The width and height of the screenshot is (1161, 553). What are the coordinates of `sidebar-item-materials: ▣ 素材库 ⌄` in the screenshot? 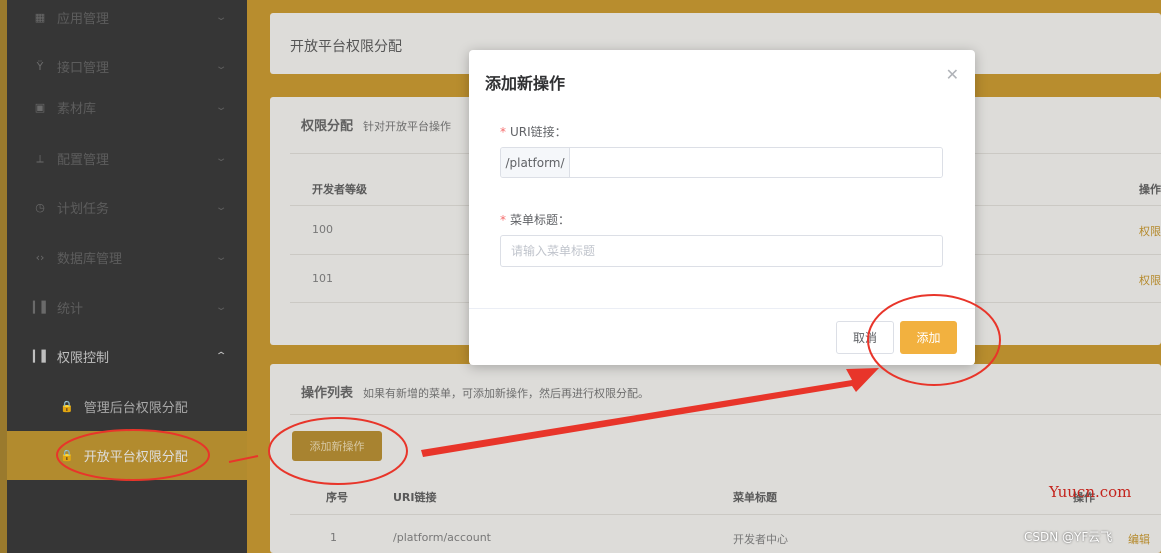 It's located at (127, 107).